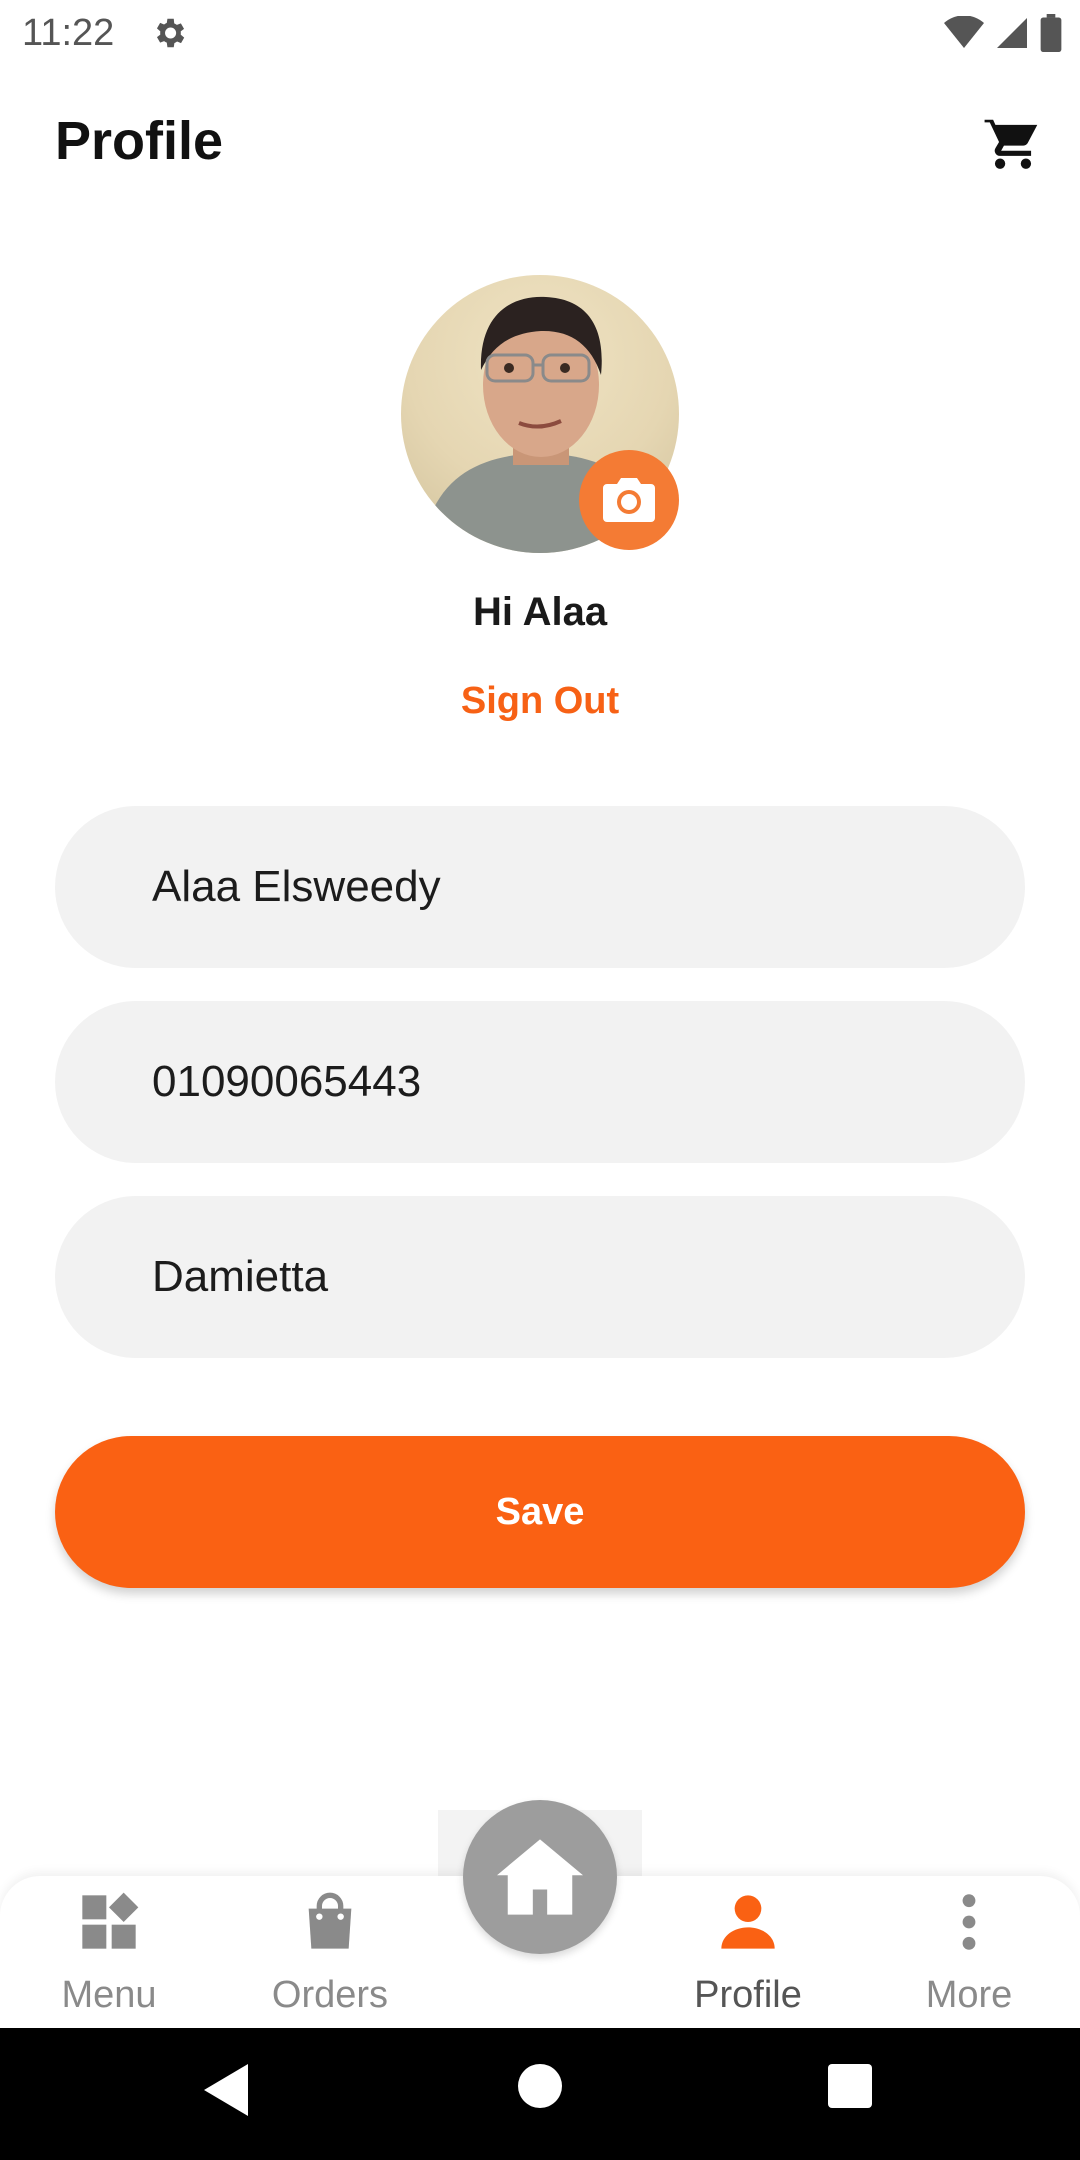  What do you see at coordinates (540, 414) in the screenshot?
I see `avatar-container` at bounding box center [540, 414].